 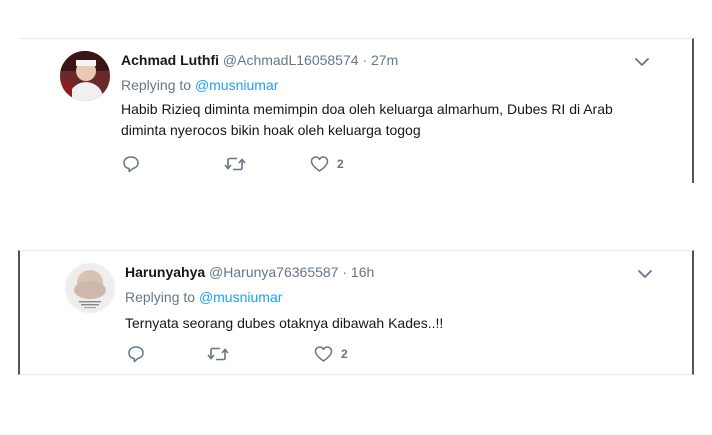 I want to click on display-name: Achmad Luthfi, so click(x=170, y=60).